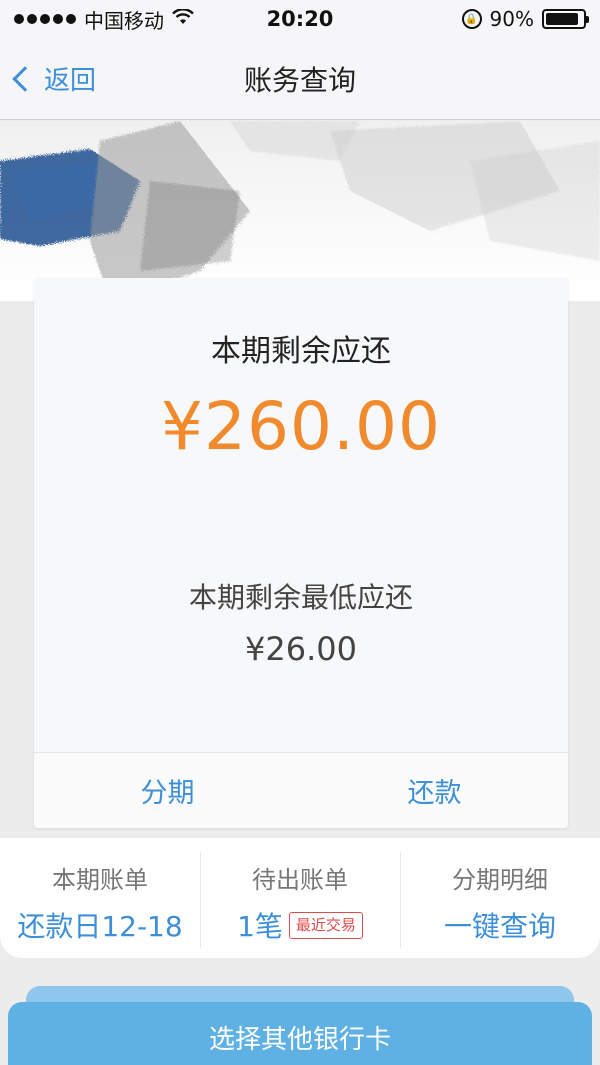  I want to click on back-button: 返回, so click(54, 78).